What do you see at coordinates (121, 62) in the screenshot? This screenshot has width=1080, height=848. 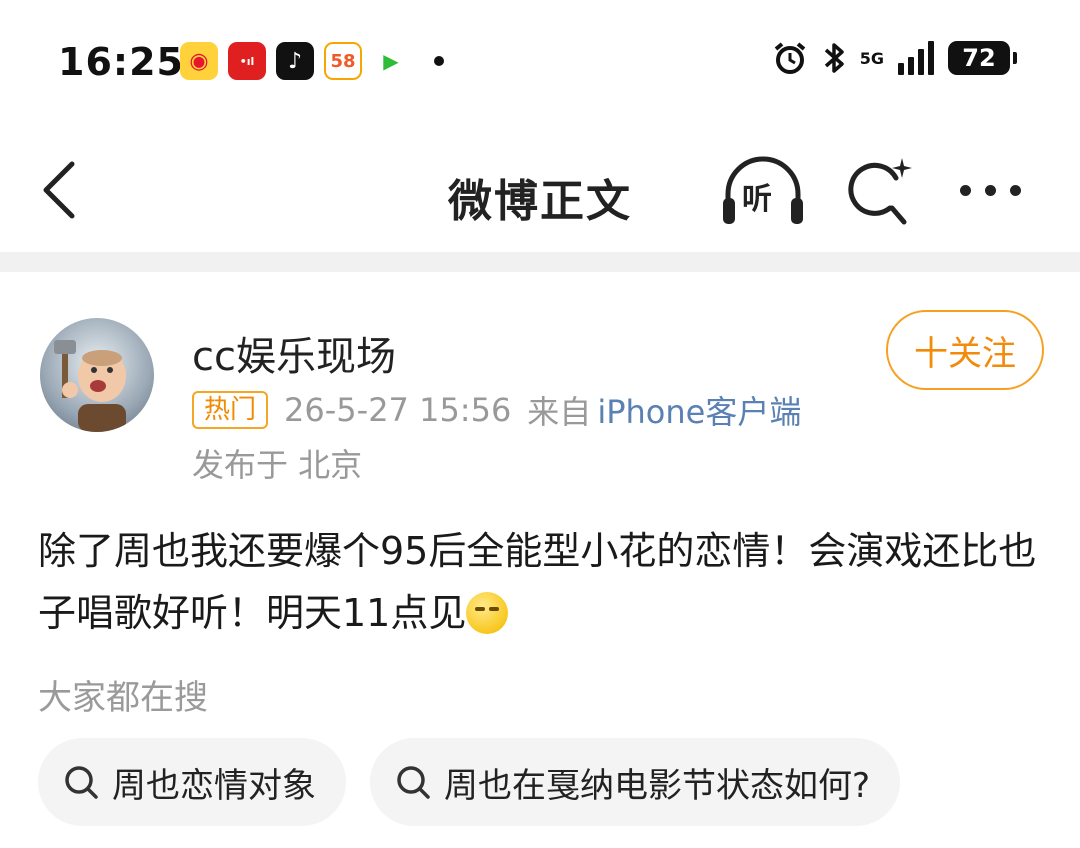 I see `status-clock: 16:25` at bounding box center [121, 62].